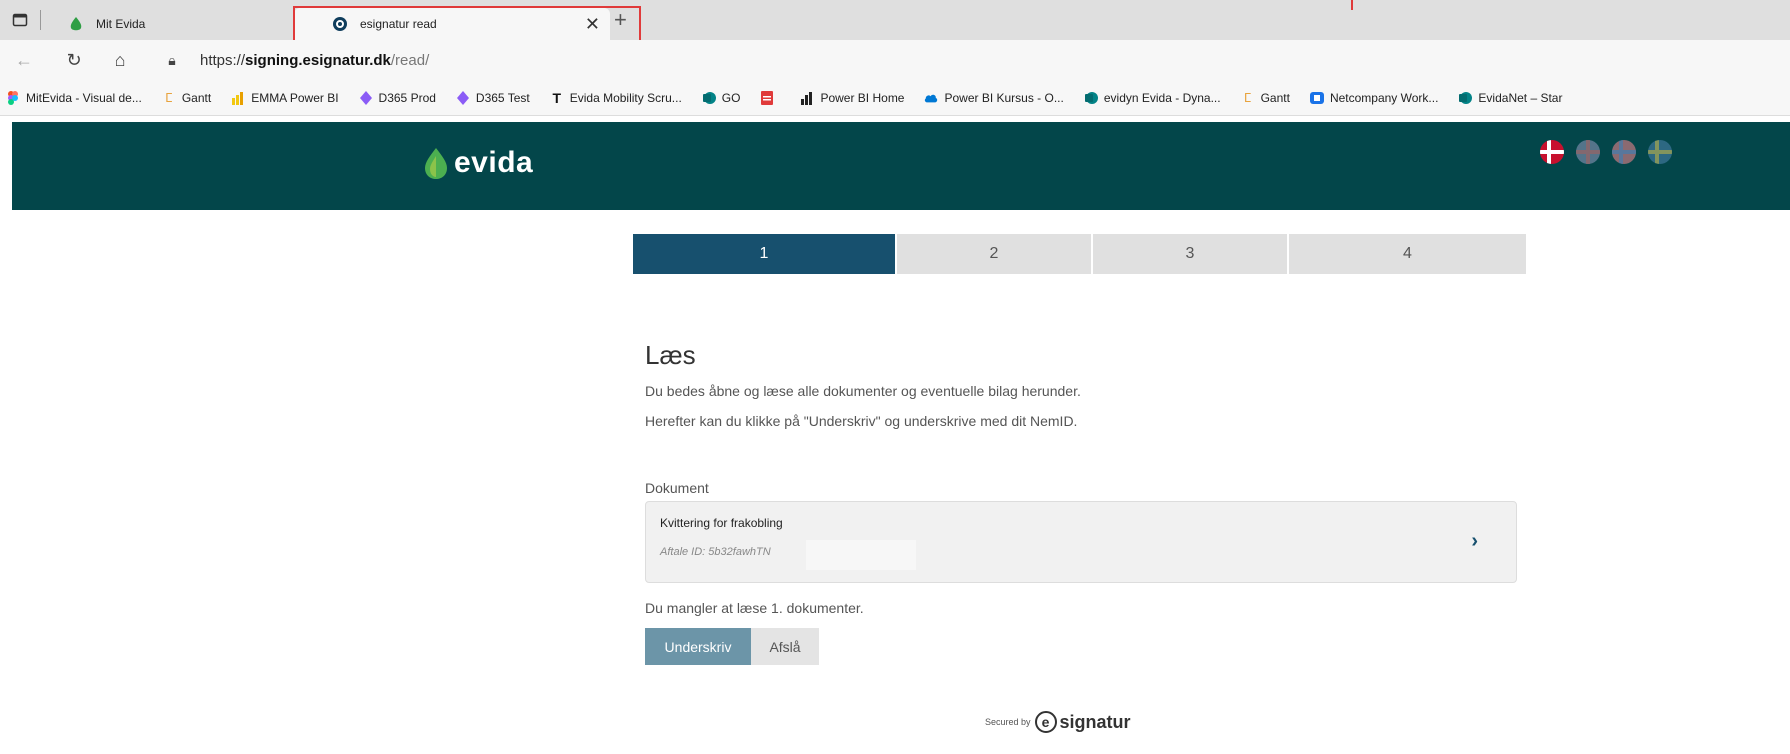 The width and height of the screenshot is (1790, 754). What do you see at coordinates (895, 23) in the screenshot?
I see `browser-tab-bar: Mit Evida ✕ esignatur read ✕ +` at bounding box center [895, 23].